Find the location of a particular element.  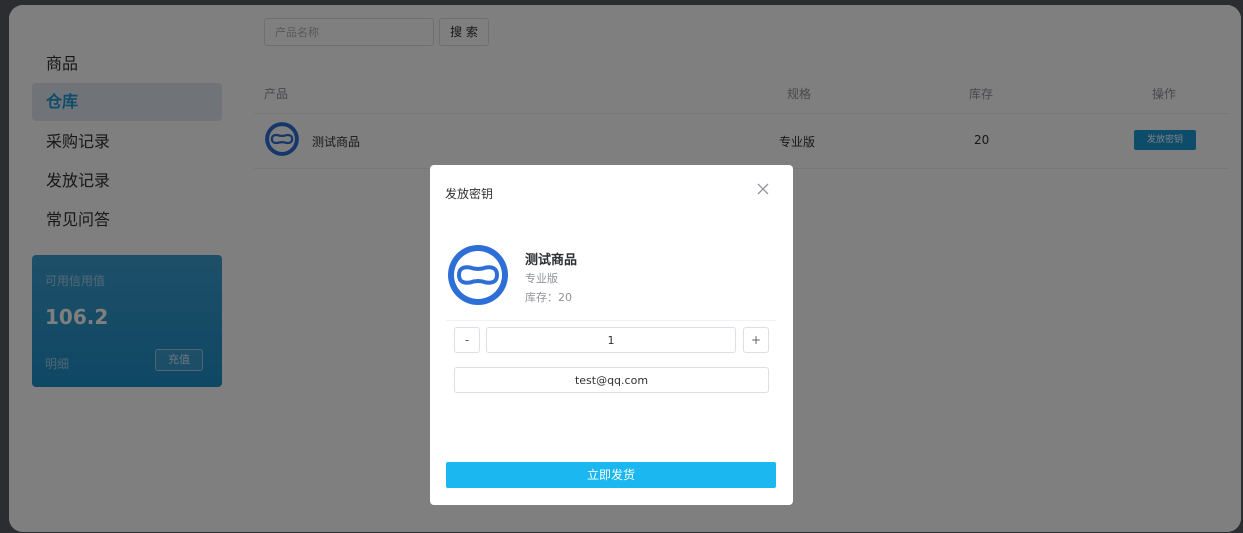

email-input is located at coordinates (611, 380).